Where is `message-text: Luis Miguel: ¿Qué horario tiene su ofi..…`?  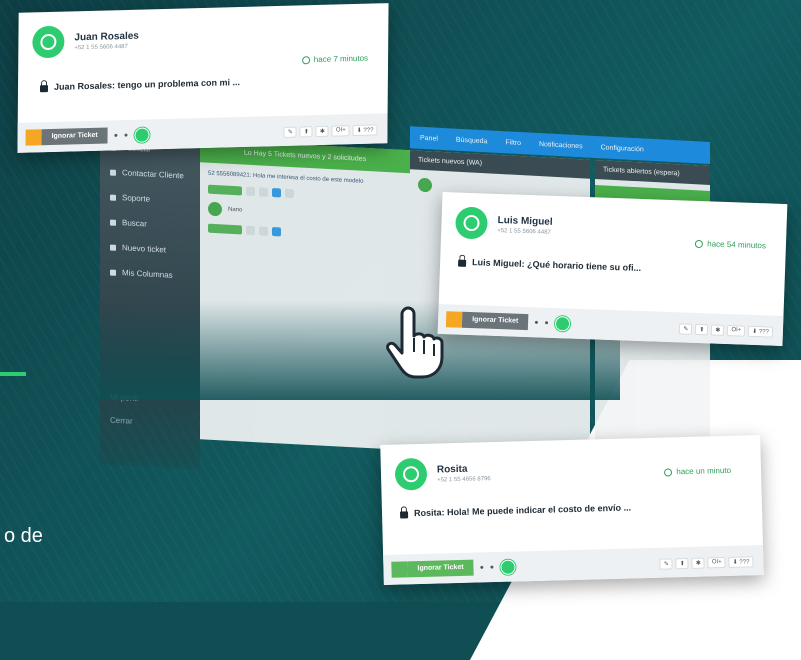 message-text: Luis Miguel: ¿Qué horario tiene su ofi..… is located at coordinates (556, 265).